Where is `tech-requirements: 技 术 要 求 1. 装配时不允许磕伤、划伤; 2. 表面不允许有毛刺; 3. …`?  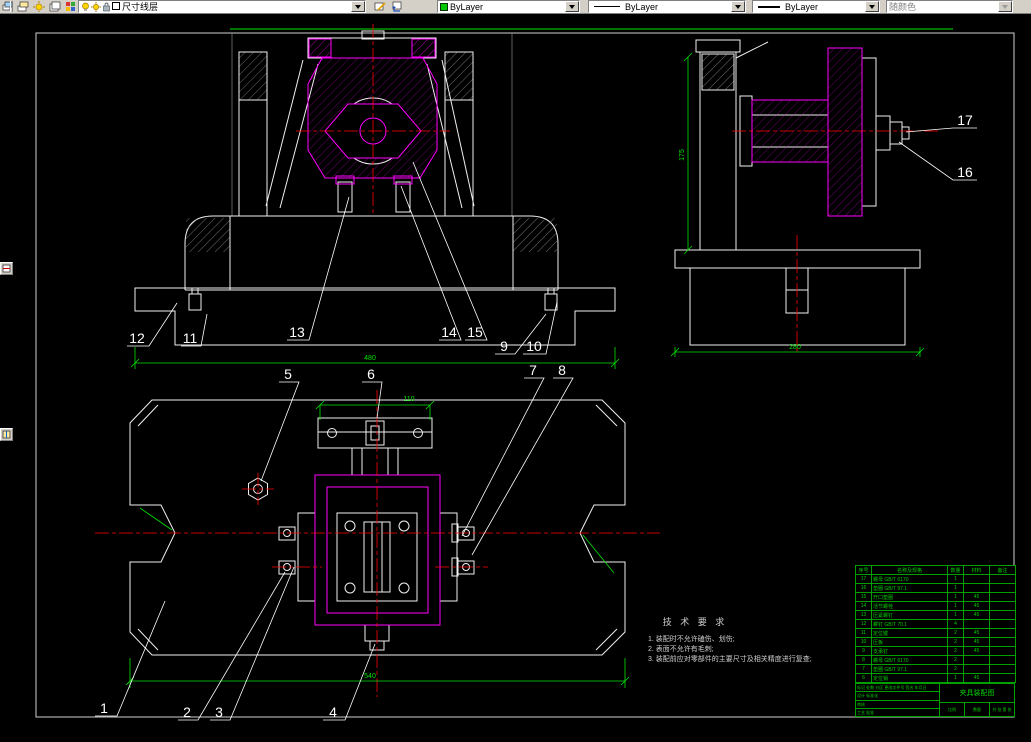
tech-requirements: 技 术 要 求 1. 装配时不允许磕伤、划伤; 2. 表面不允许有毛刺; 3. … is located at coordinates (730, 639).